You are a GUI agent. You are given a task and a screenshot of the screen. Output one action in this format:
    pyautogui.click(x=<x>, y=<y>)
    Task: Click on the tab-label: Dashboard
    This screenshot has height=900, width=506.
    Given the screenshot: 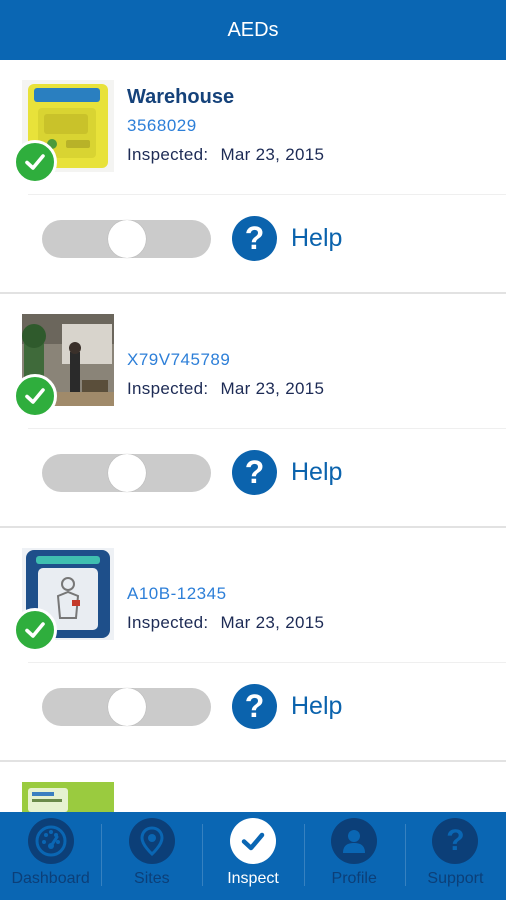 What is the action you would take?
    pyautogui.click(x=50, y=878)
    